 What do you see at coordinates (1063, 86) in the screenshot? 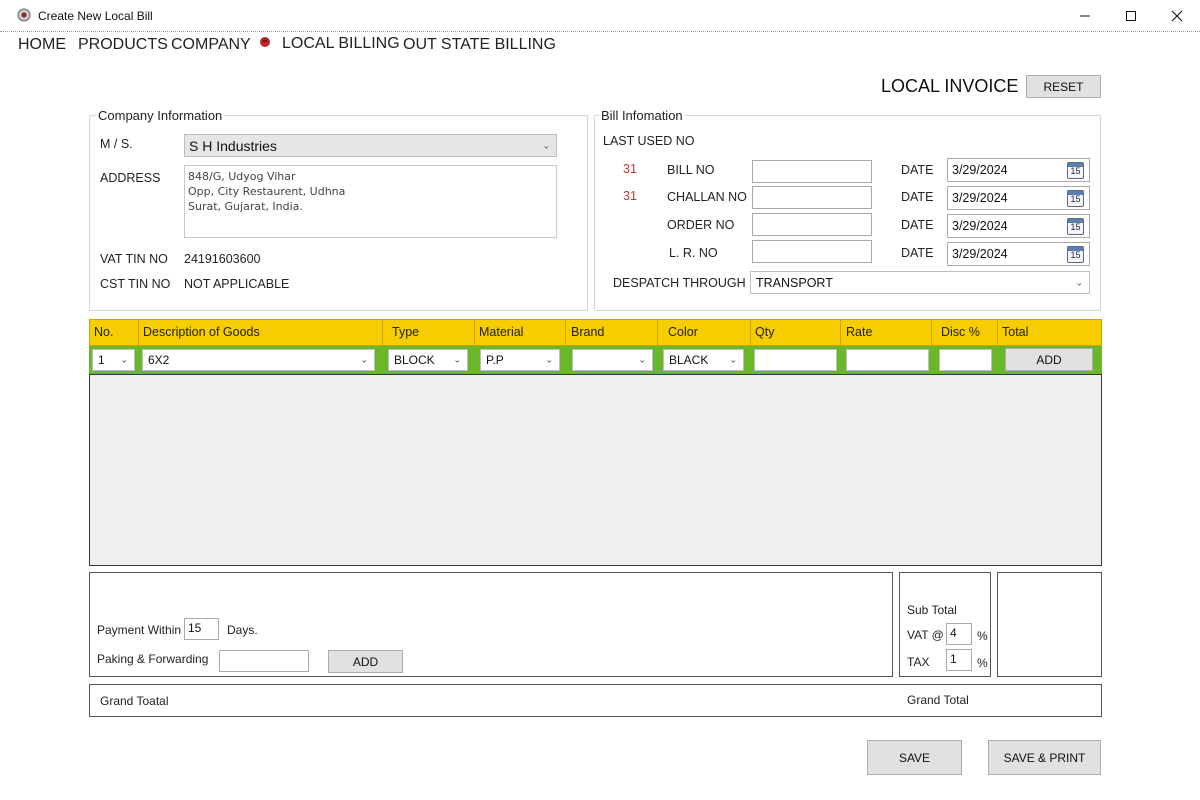
I see `reset-button: RESET` at bounding box center [1063, 86].